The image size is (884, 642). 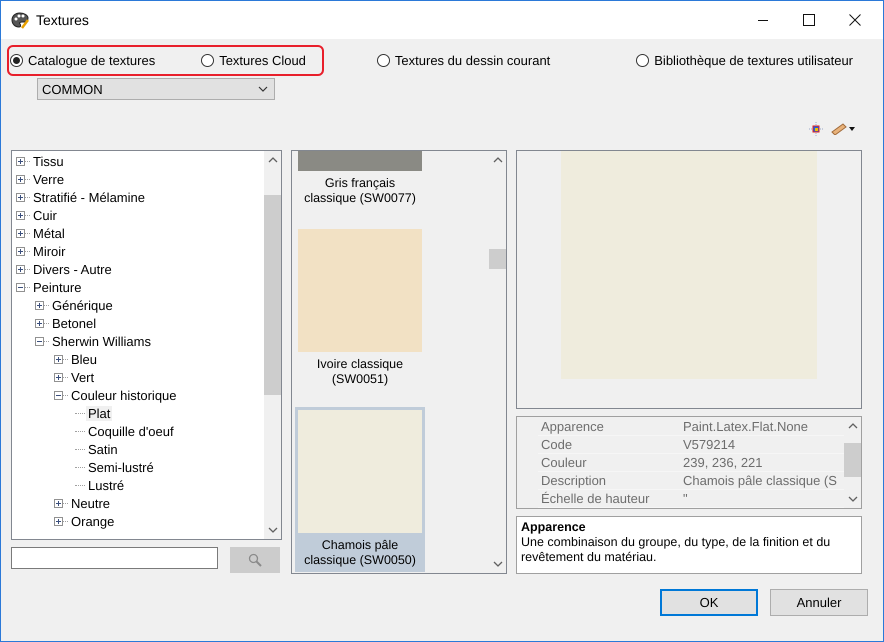 I want to click on ruler-icon, so click(x=839, y=129).